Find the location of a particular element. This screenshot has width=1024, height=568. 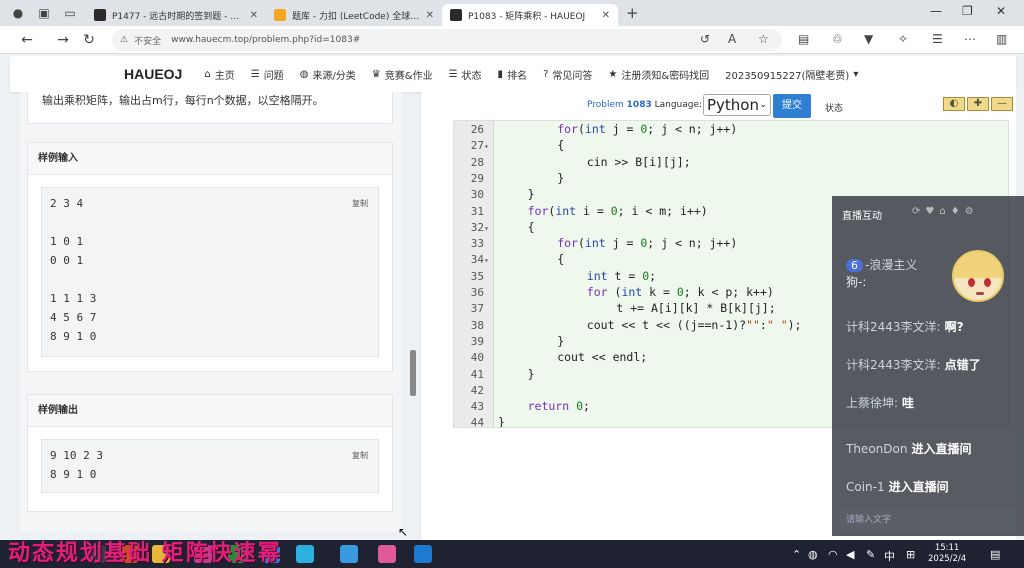

workspaces-icon: ▣ is located at coordinates (44, 13).